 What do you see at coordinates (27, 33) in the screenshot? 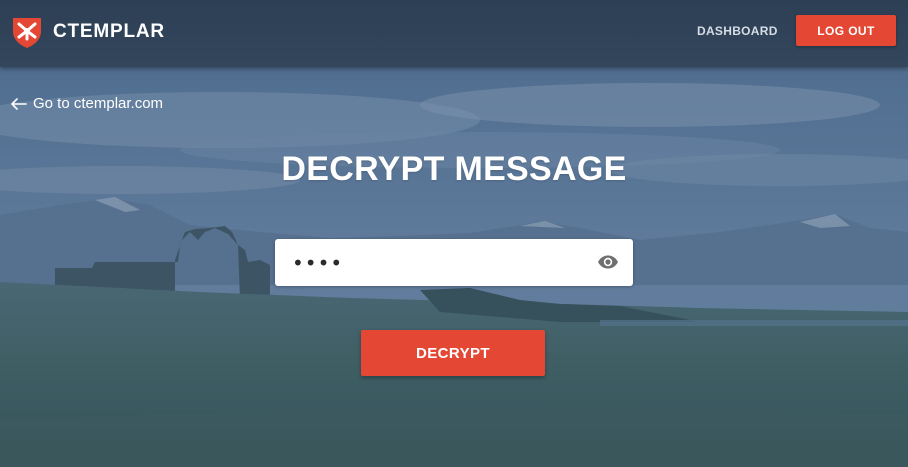
I see `shield-logo-icon` at bounding box center [27, 33].